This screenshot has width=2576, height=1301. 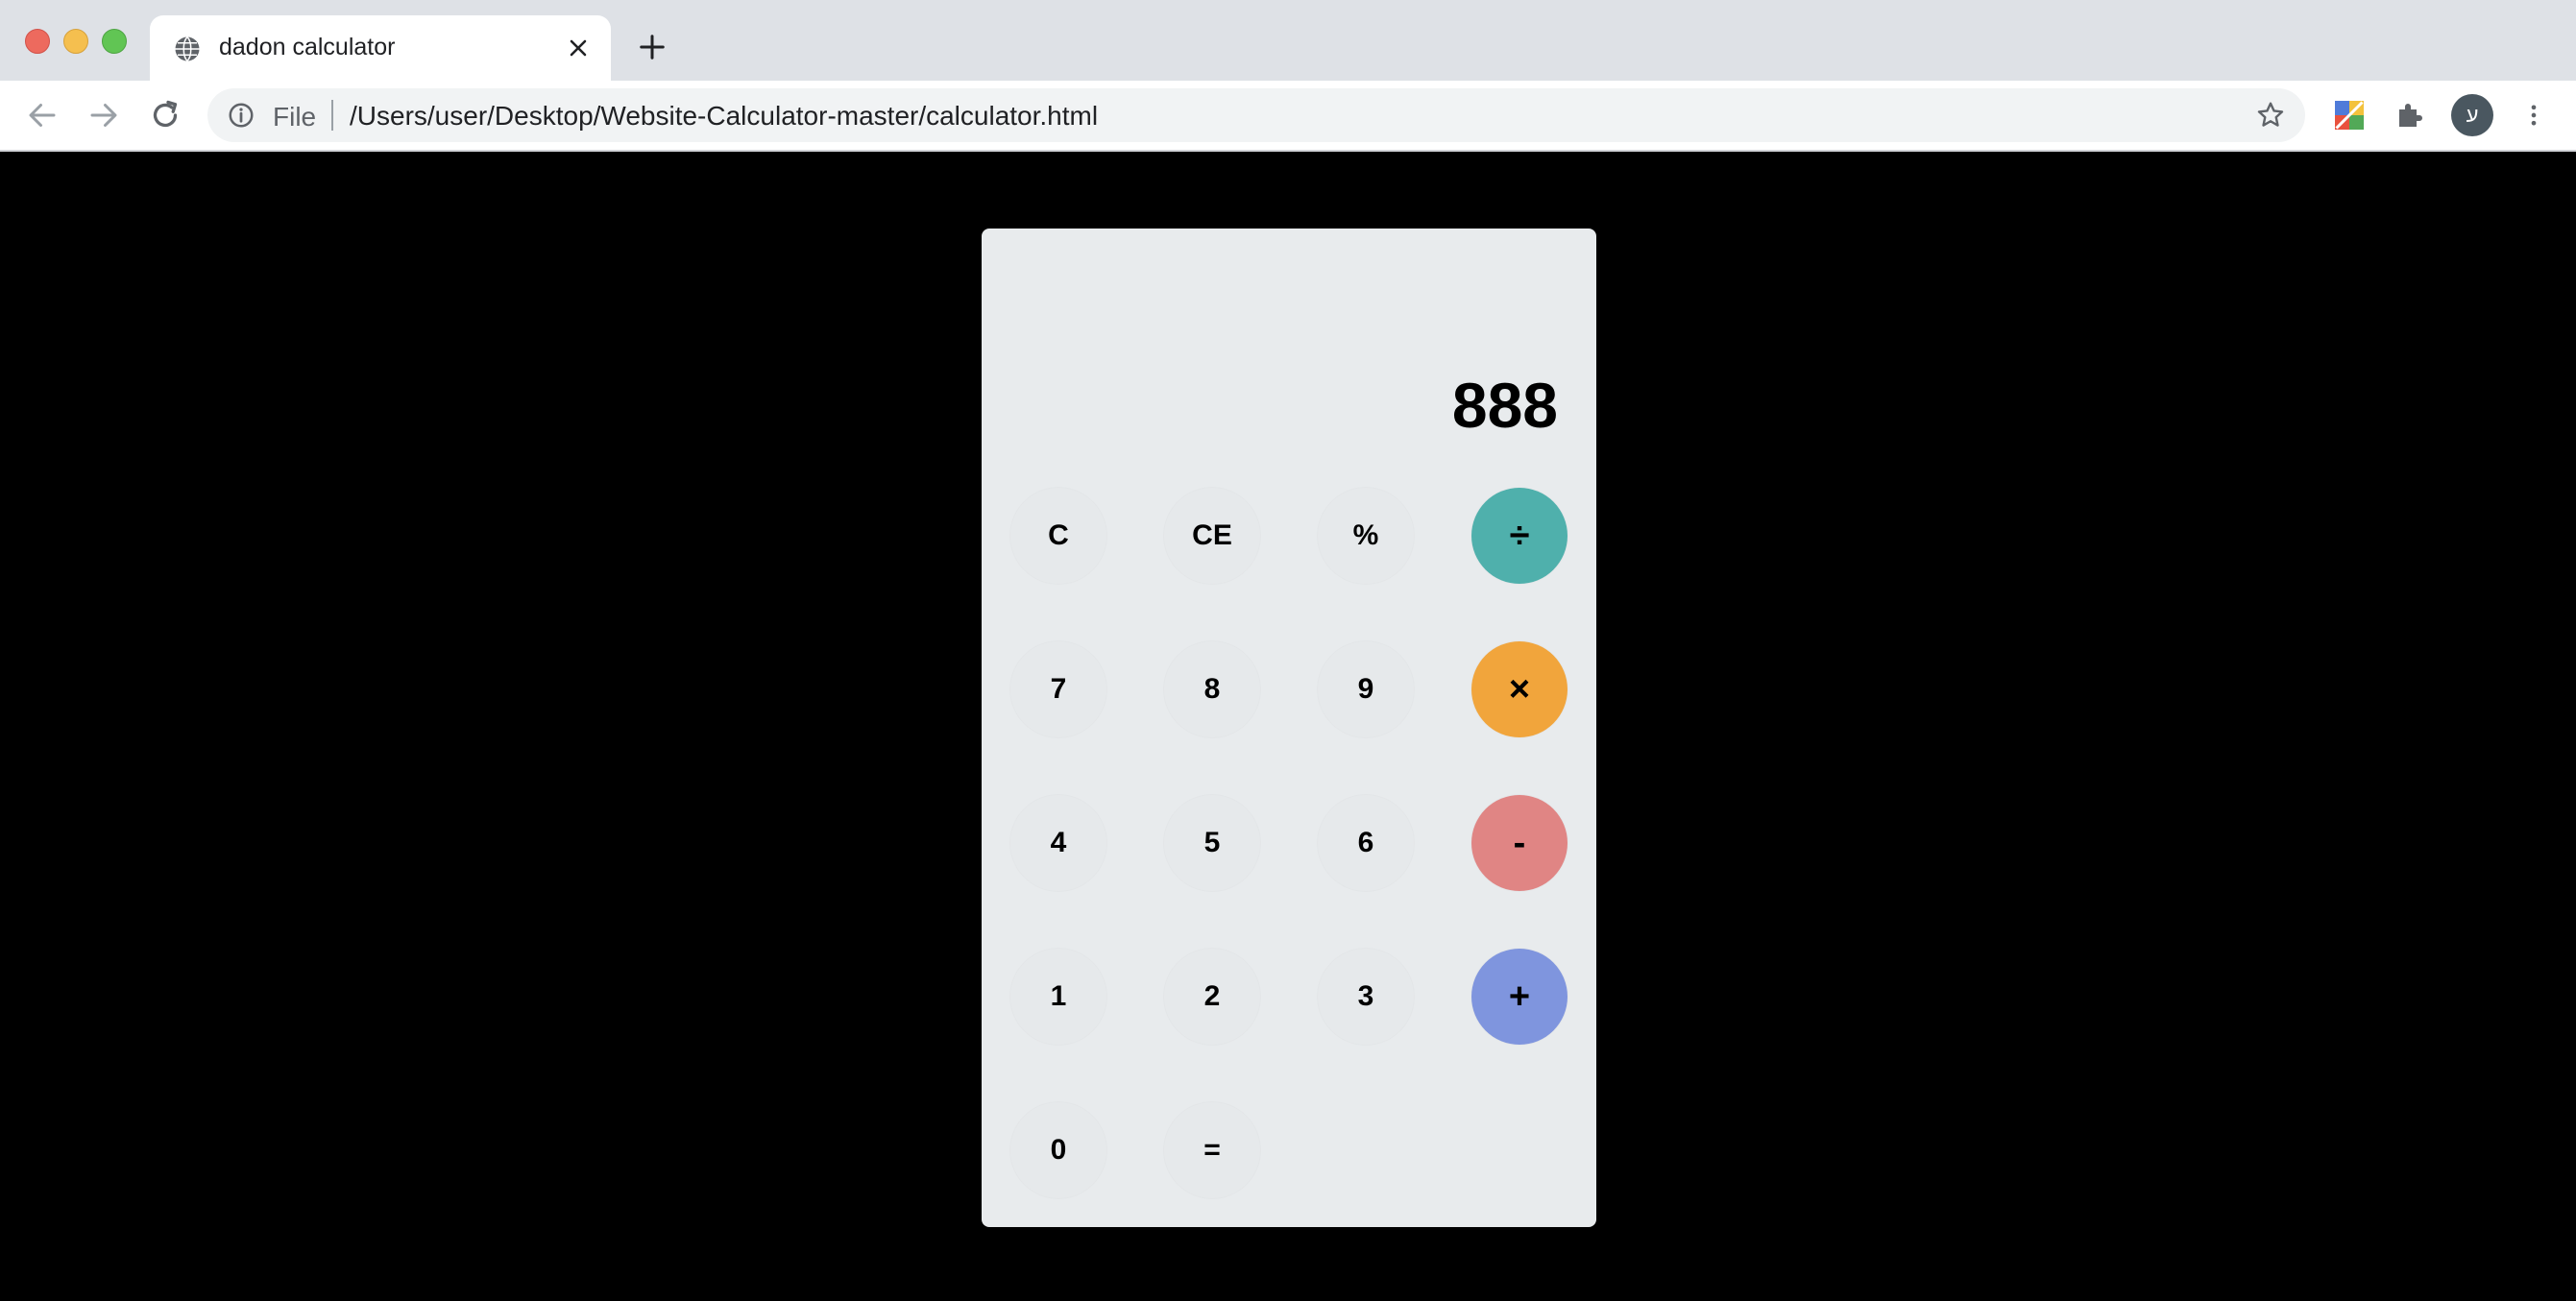 What do you see at coordinates (42, 115) in the screenshot?
I see `back-arrow-icon` at bounding box center [42, 115].